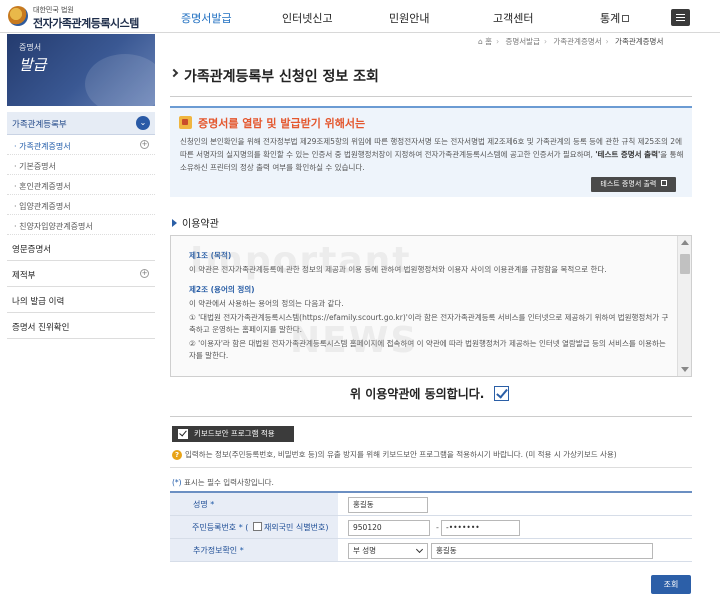 This screenshot has width=720, height=607. Describe the element at coordinates (81, 185) in the screenshot. I see `sidebar-item-marriage: · 혼인관계증명서` at that location.